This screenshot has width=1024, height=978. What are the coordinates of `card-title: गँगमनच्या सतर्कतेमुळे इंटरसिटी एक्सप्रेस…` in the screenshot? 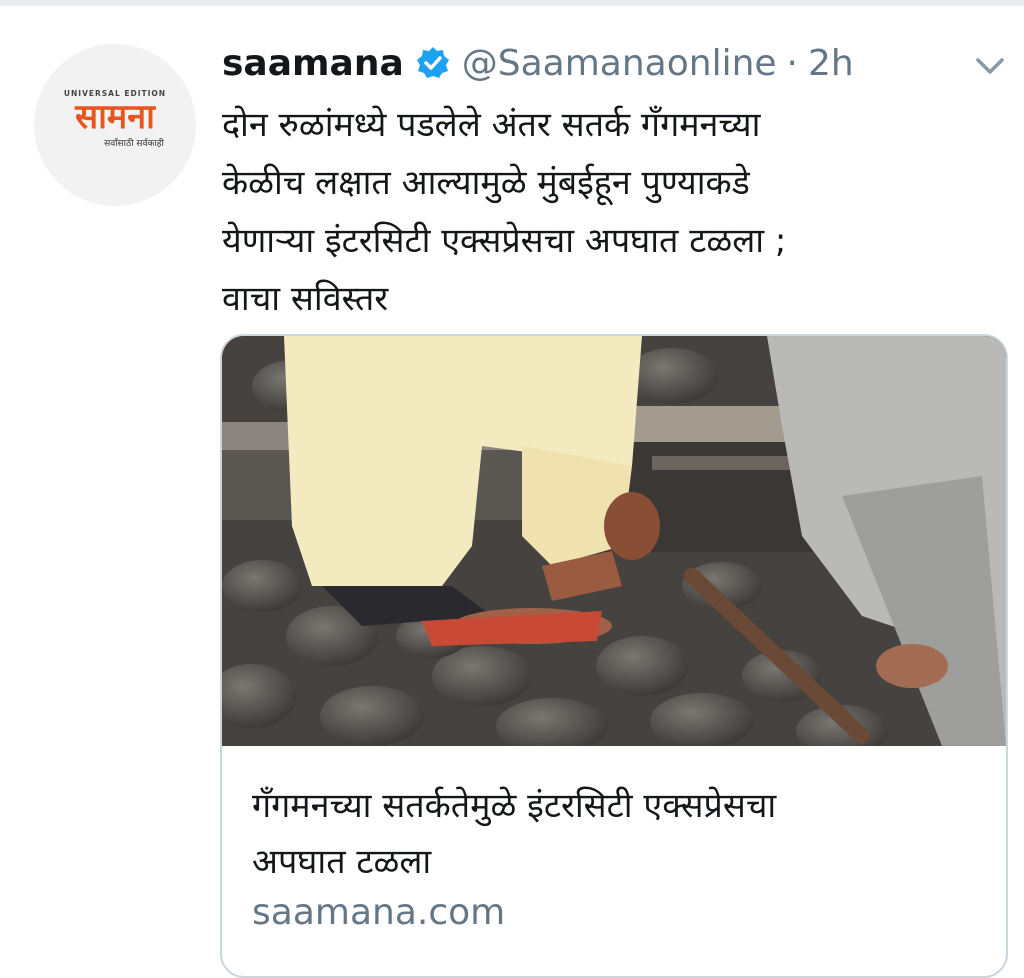 It's located at (622, 834).